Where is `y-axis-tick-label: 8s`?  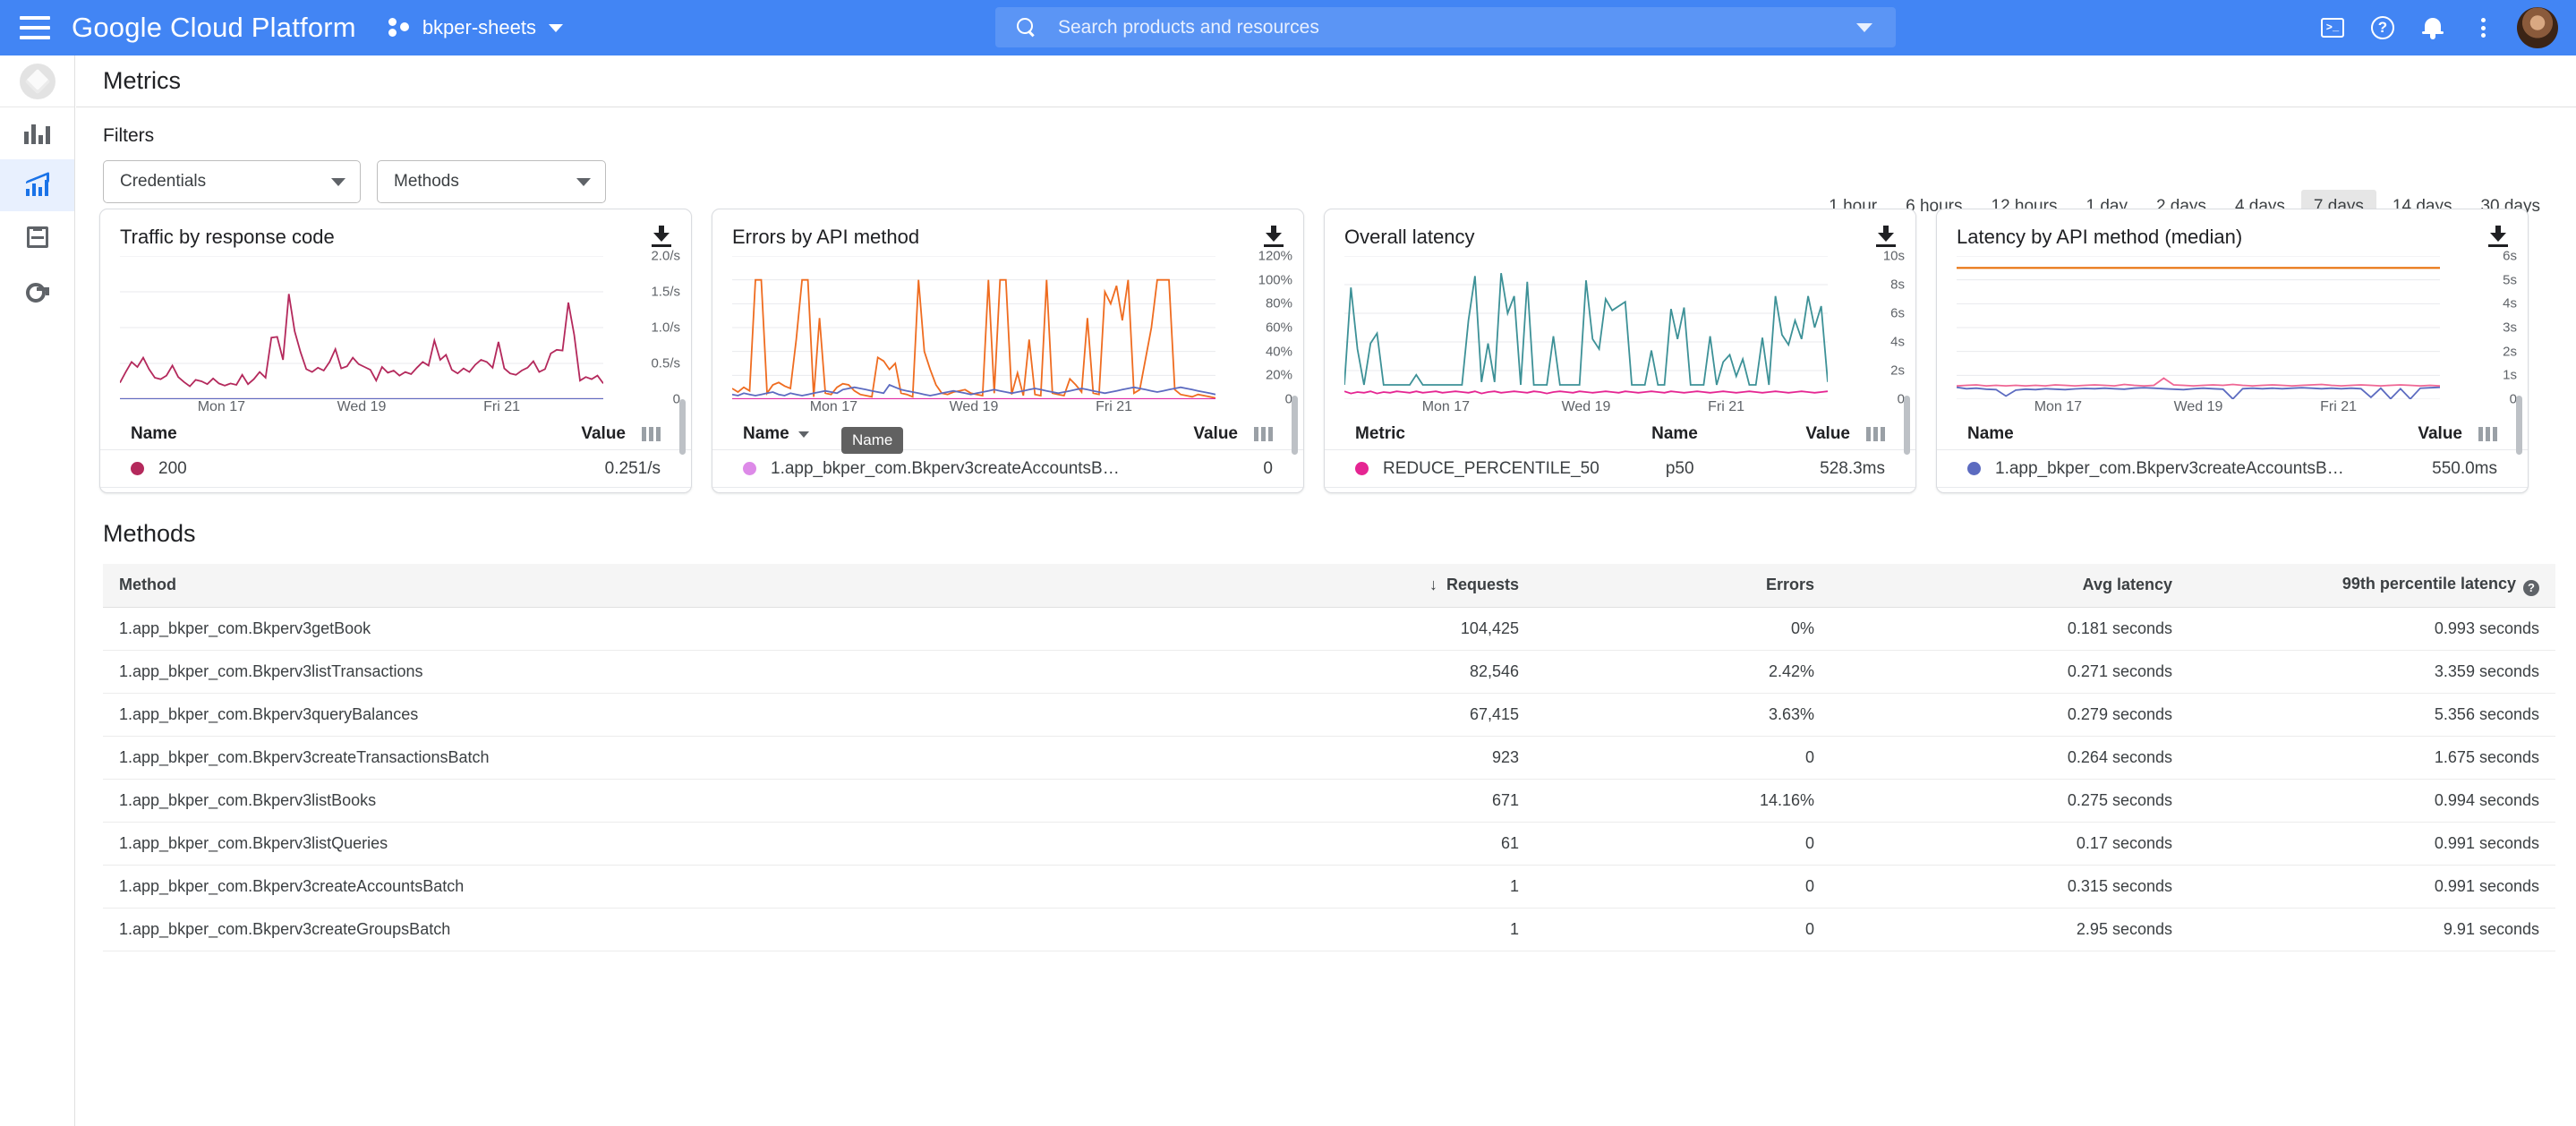
y-axis-tick-label: 8s is located at coordinates (1897, 285).